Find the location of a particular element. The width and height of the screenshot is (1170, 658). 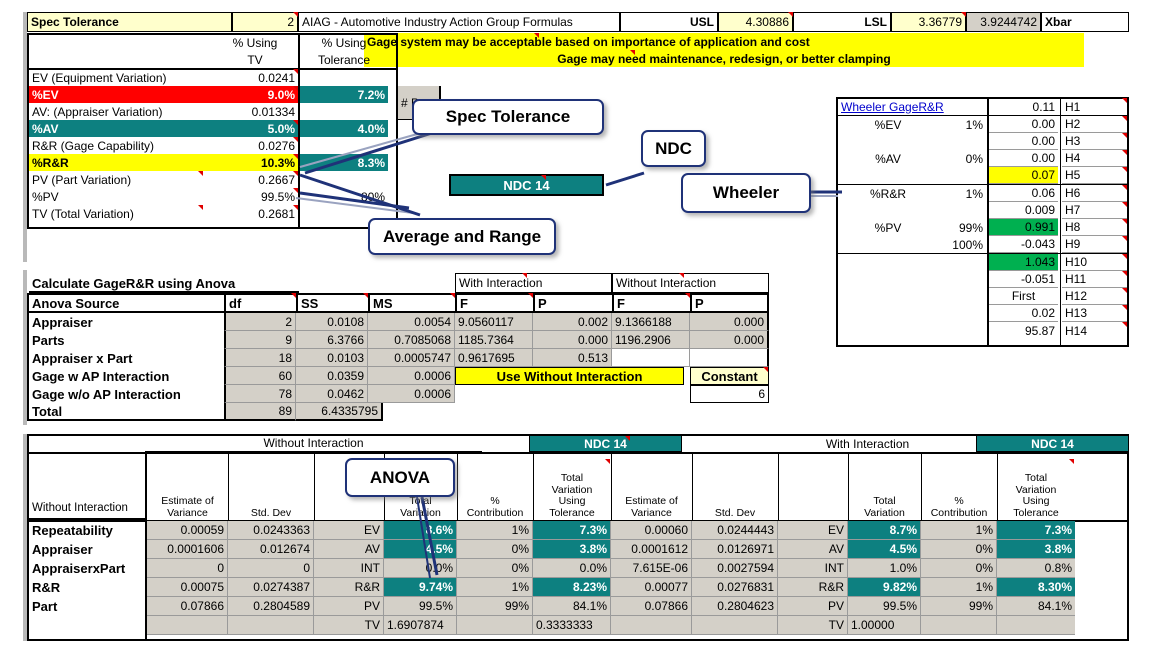

anova-f-without-appraiser: 9.1366188 is located at coordinates (651, 322).